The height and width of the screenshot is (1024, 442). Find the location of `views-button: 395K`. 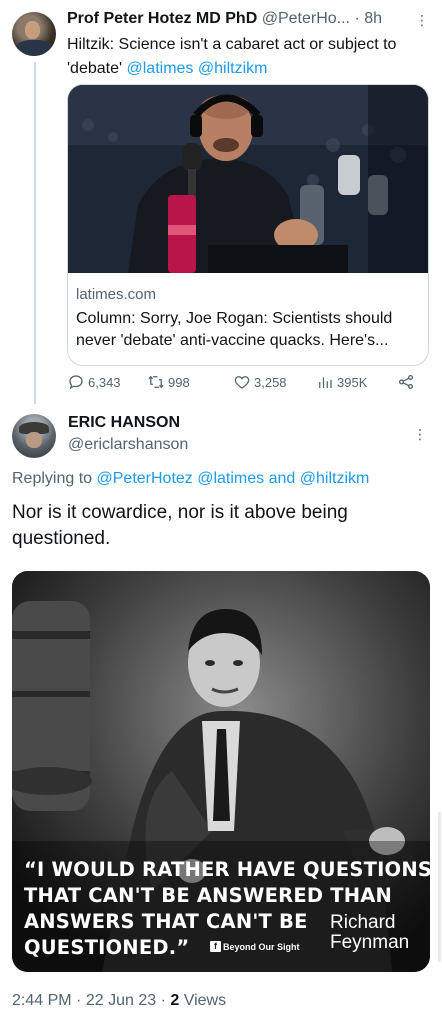

views-button: 395K is located at coordinates (341, 382).